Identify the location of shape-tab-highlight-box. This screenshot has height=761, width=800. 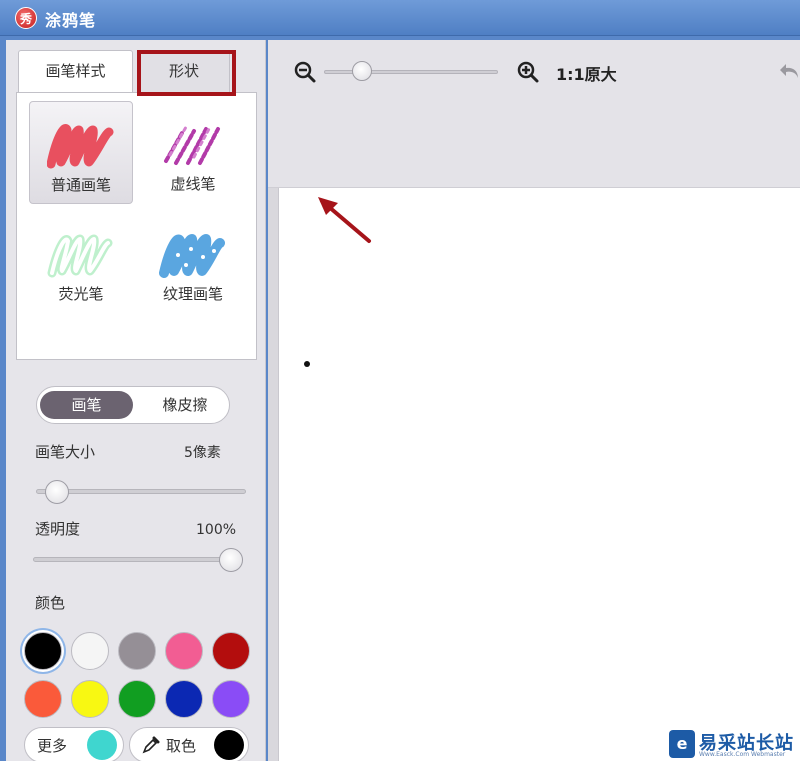
(186, 73).